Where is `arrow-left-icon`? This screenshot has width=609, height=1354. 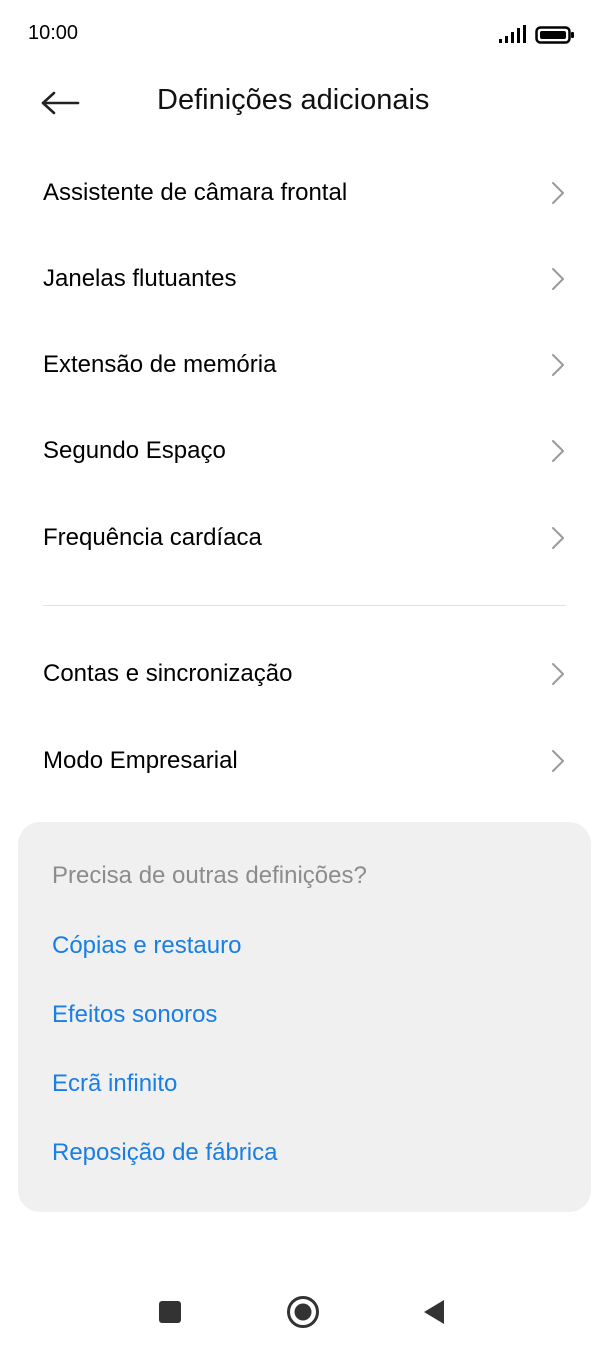 arrow-left-icon is located at coordinates (60, 103).